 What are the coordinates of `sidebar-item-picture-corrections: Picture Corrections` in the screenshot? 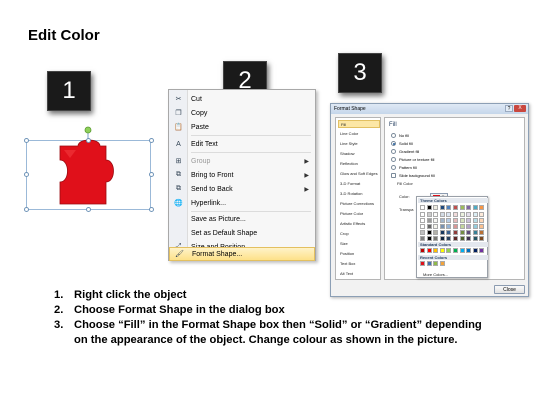 It's located at (359, 204).